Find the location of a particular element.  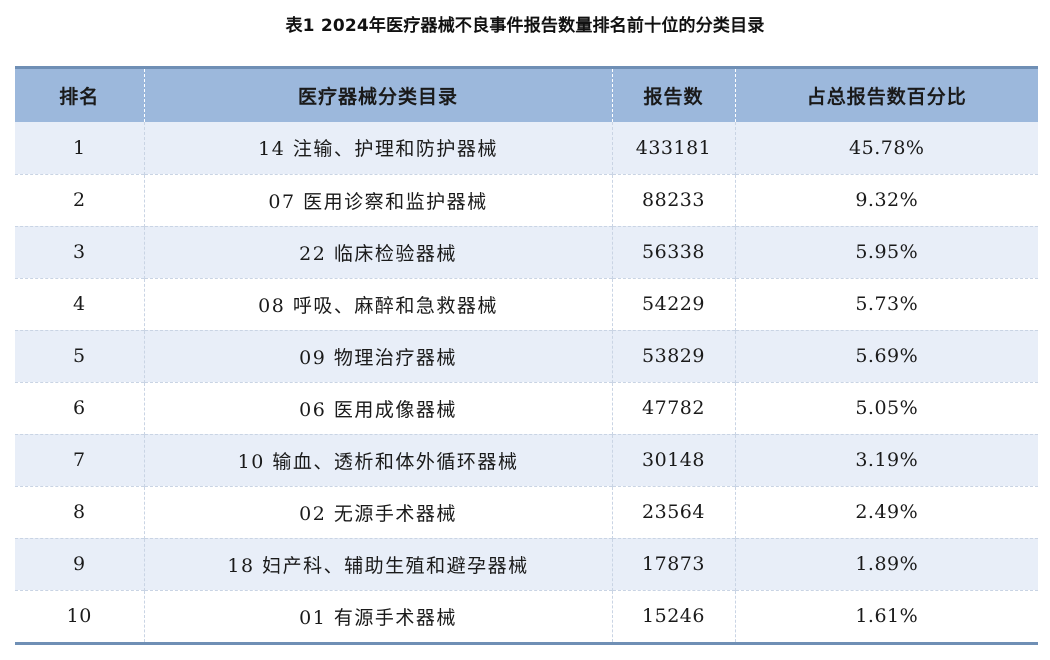

table-row: 3 22 临床检验器械 56338 5.95% is located at coordinates (526, 251).